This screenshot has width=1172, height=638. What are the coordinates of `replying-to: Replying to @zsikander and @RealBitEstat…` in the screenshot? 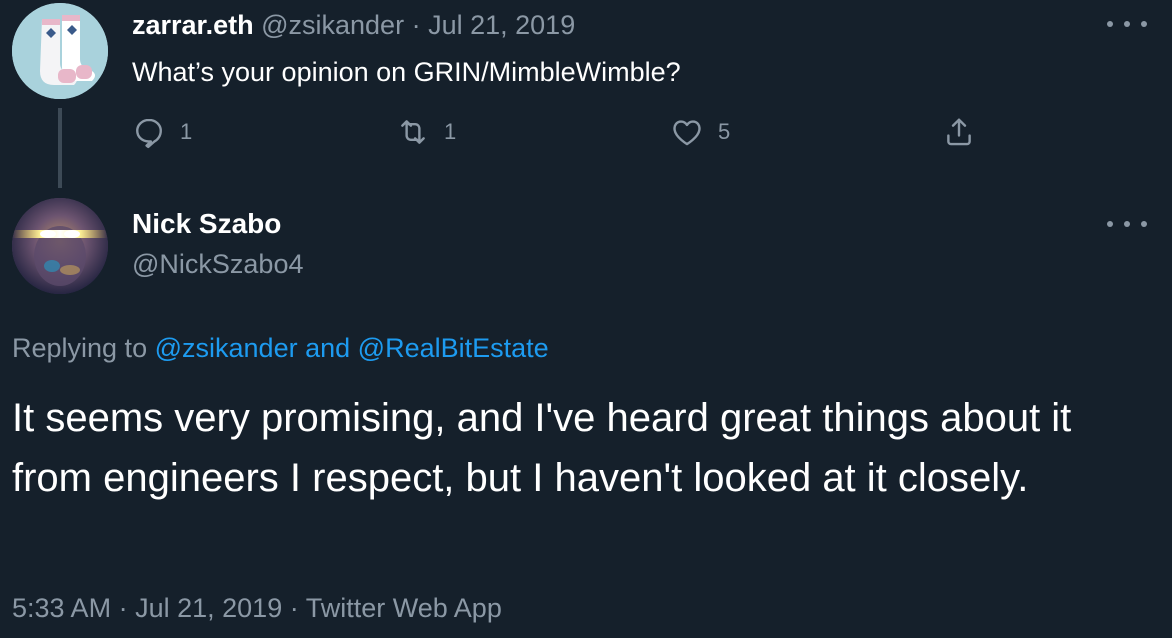 It's located at (280, 348).